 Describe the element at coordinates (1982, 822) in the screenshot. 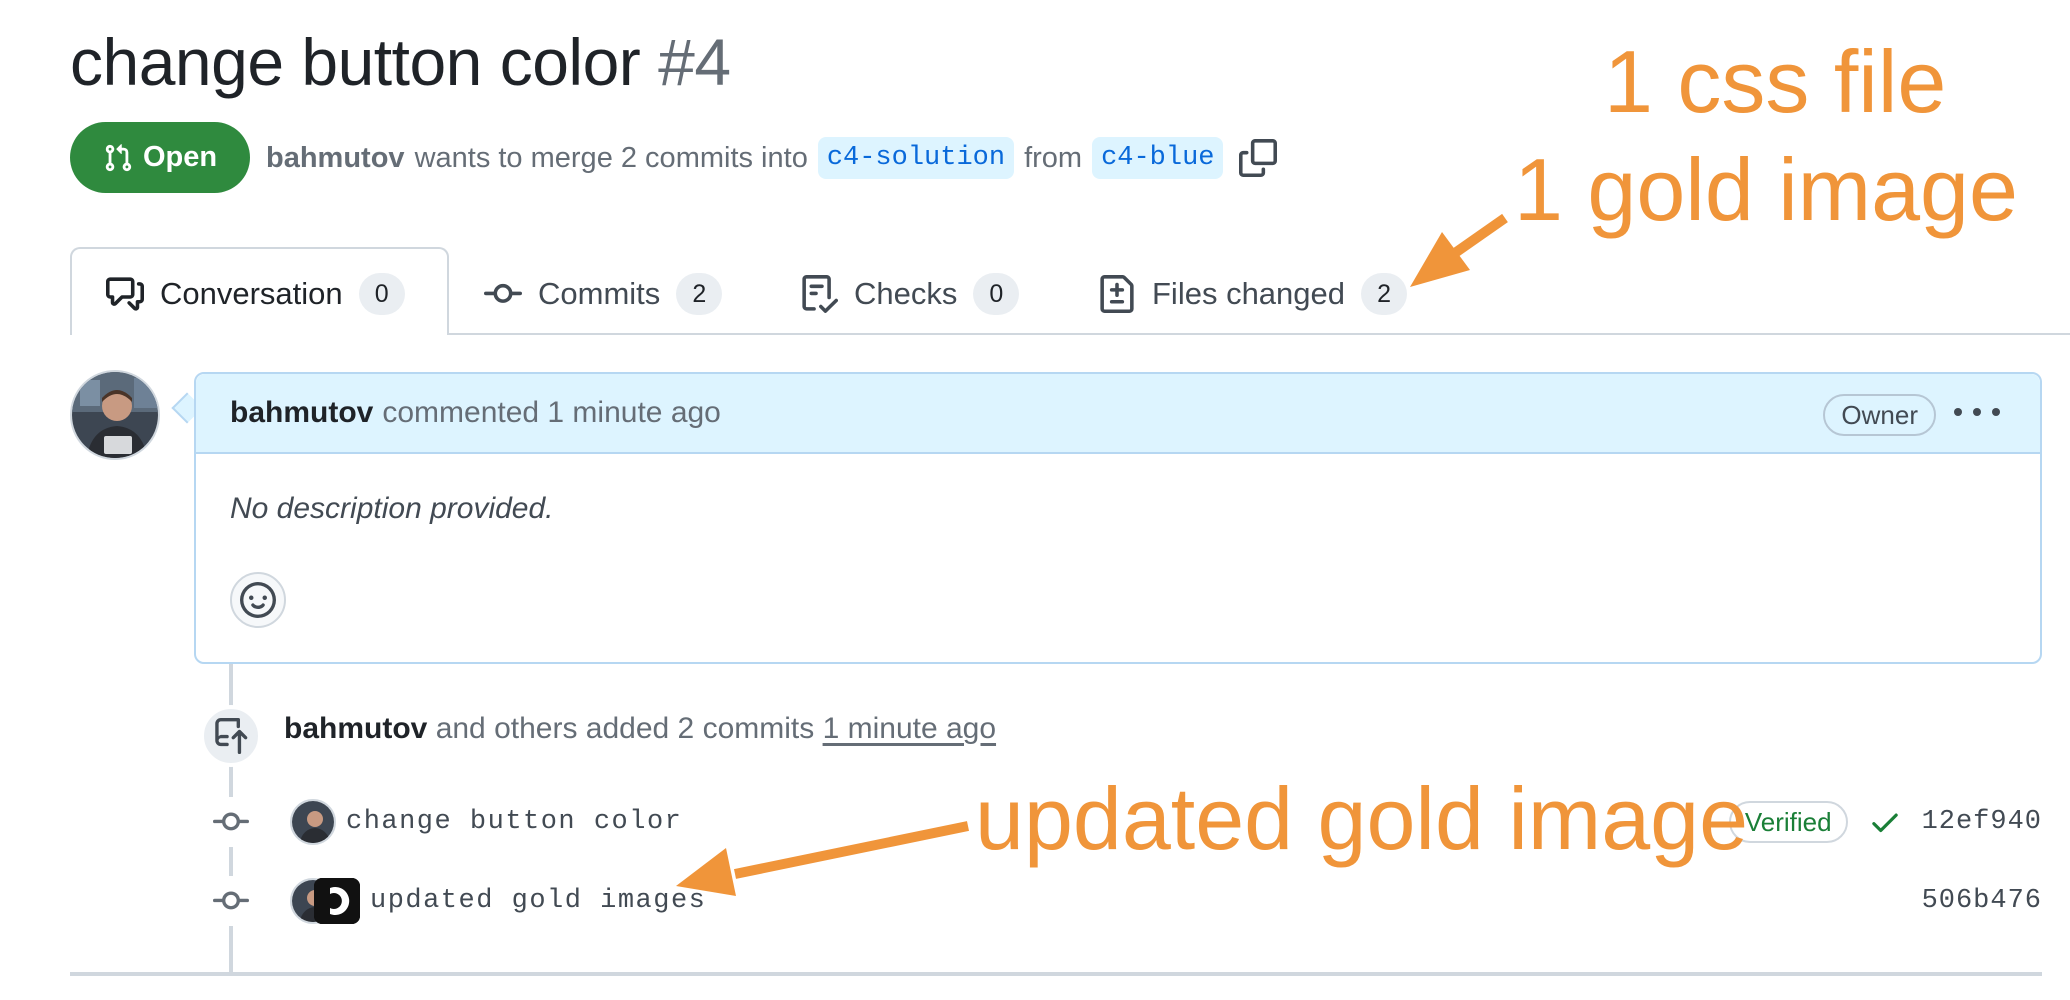

I see `commit-sha-link: 12ef940` at that location.